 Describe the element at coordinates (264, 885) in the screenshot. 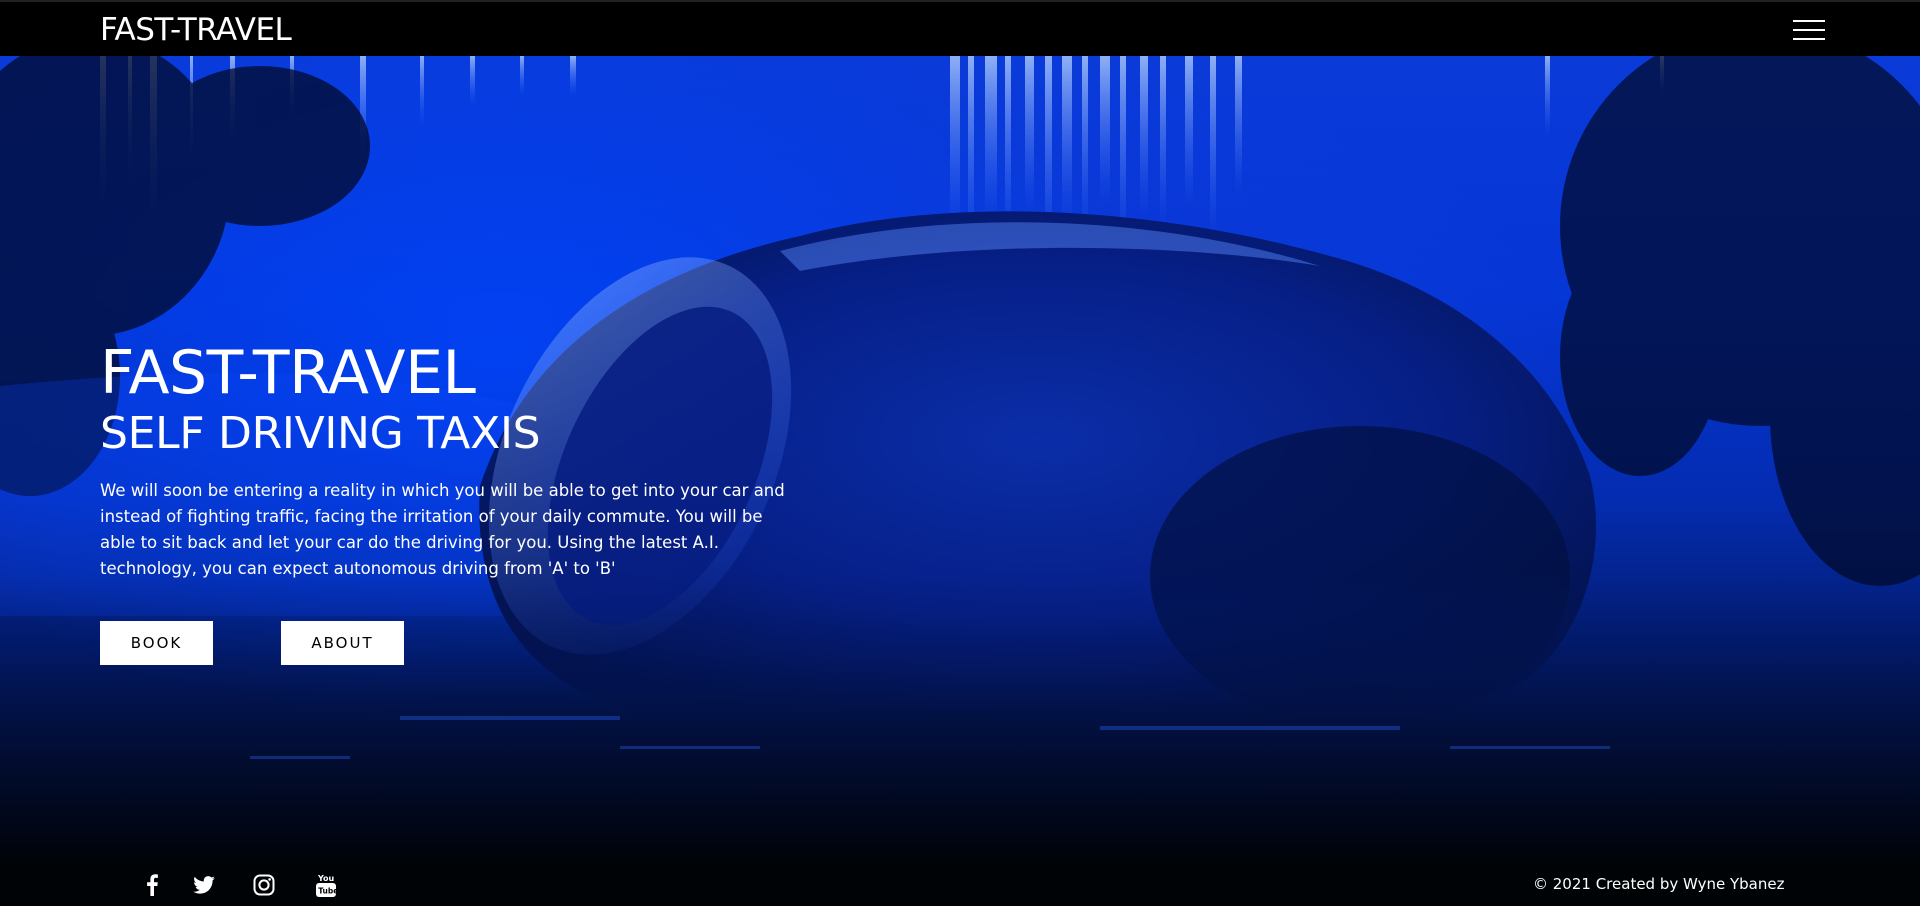

I see `instagram-icon` at that location.